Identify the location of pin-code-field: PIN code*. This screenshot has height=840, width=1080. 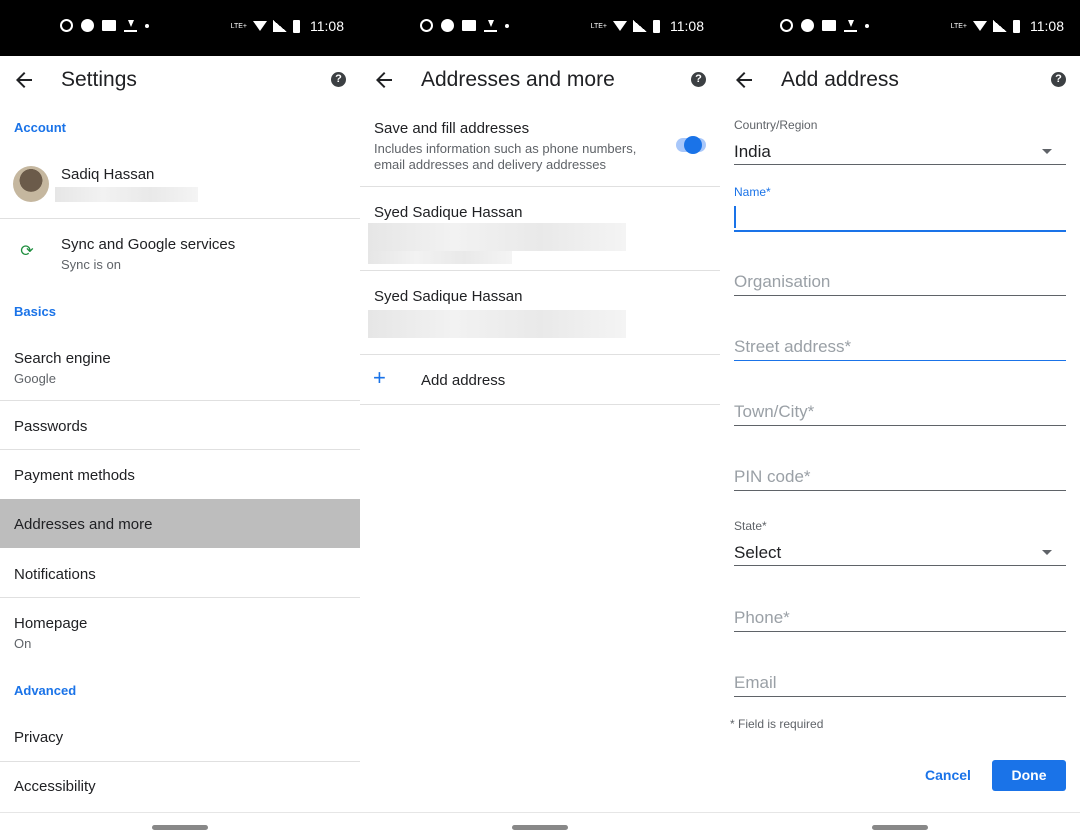
(900, 479).